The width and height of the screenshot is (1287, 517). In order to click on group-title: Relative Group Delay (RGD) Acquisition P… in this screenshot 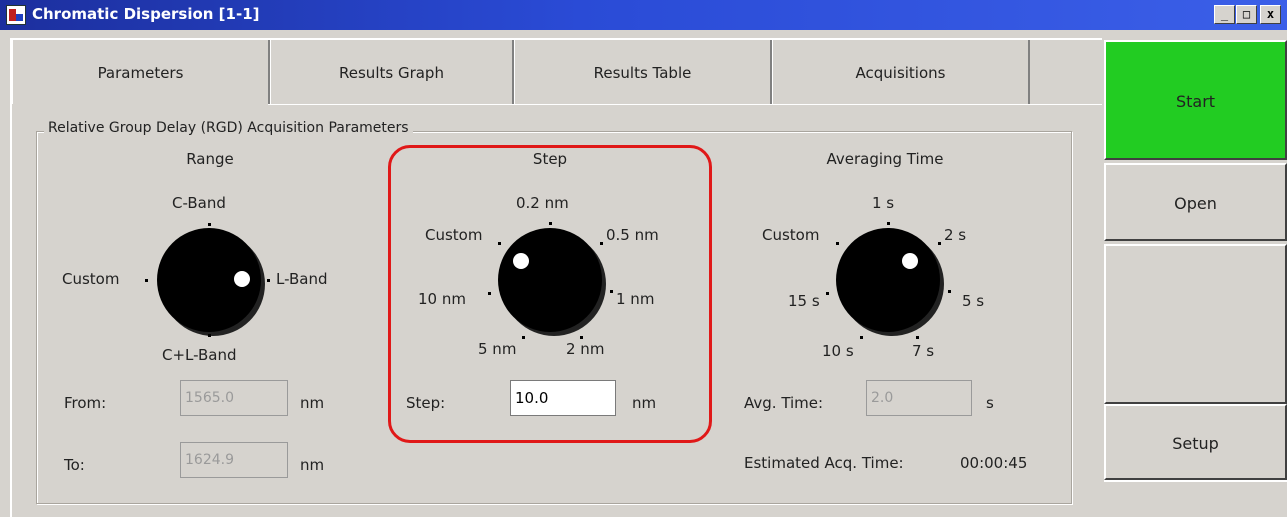, I will do `click(228, 128)`.